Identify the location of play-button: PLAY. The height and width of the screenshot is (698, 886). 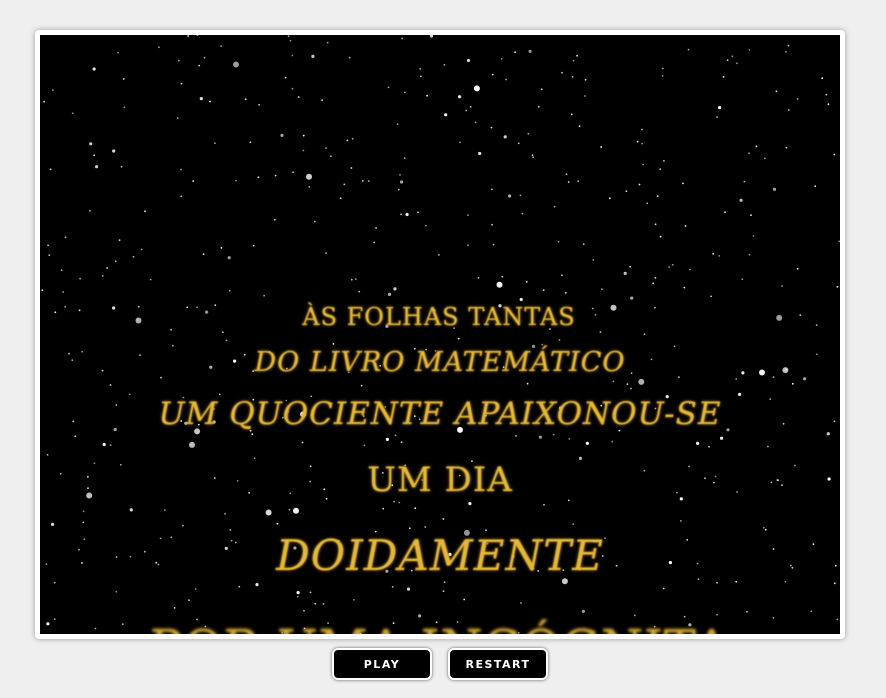
(382, 664).